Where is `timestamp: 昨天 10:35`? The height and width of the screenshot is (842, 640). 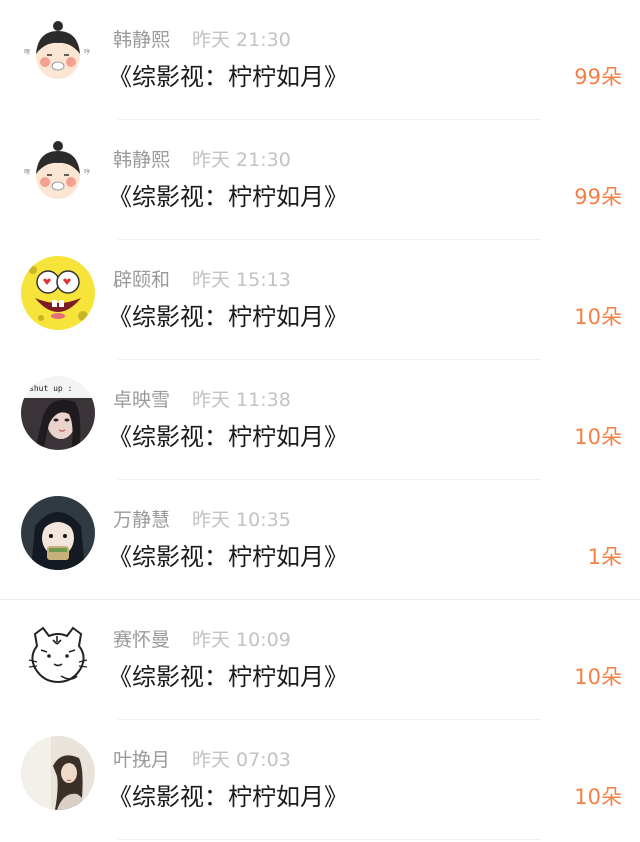
timestamp: 昨天 10:35 is located at coordinates (241, 520).